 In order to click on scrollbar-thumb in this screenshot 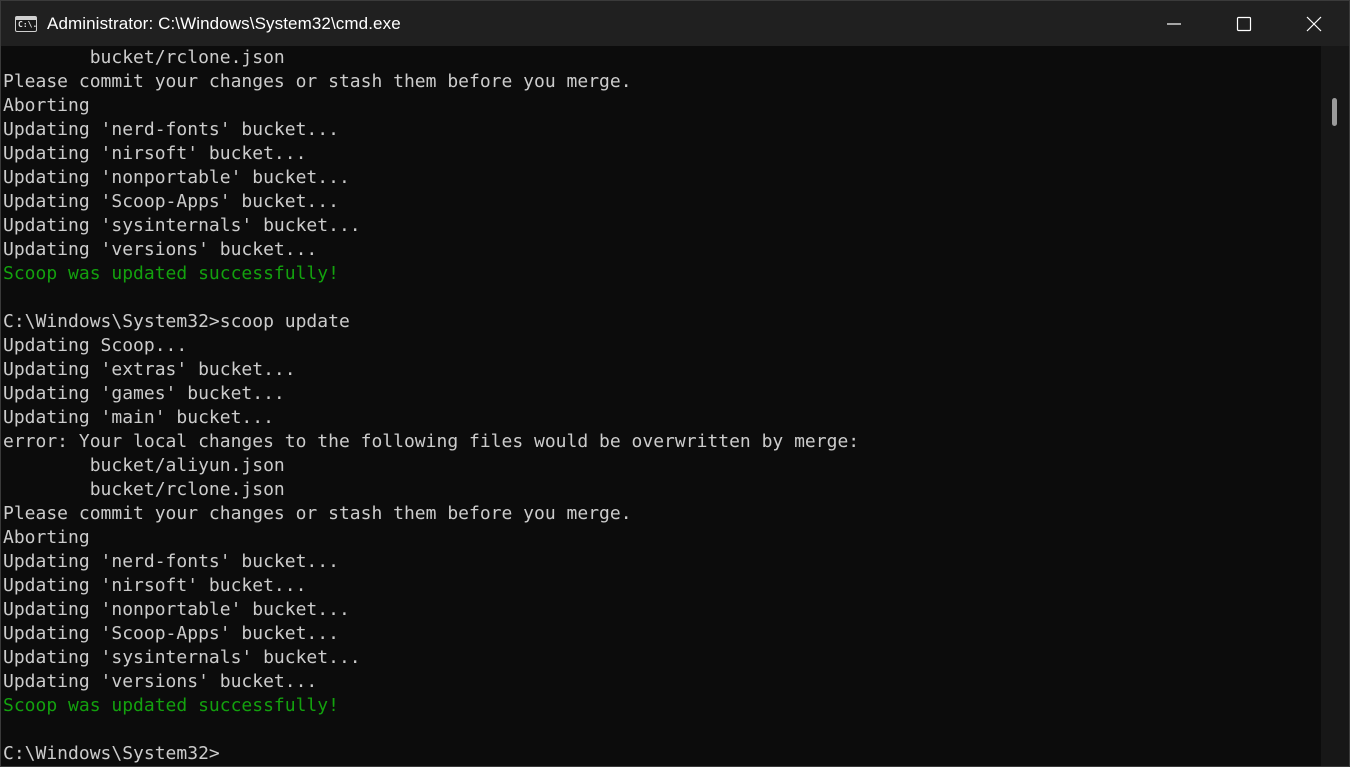, I will do `click(1334, 112)`.